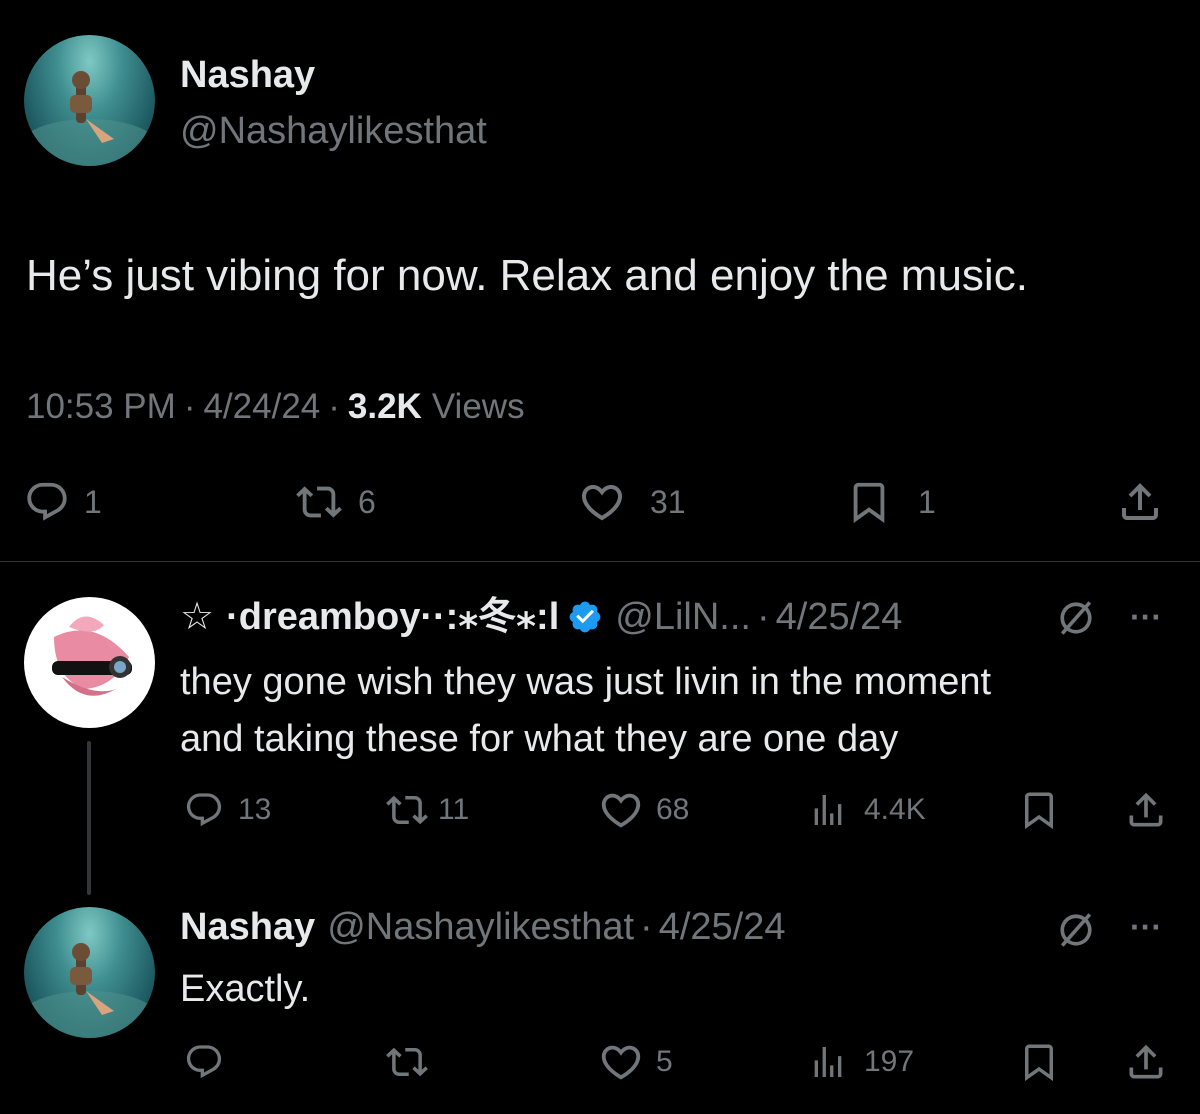 This screenshot has width=1200, height=1114. I want to click on author-name: Nashay, so click(247, 75).